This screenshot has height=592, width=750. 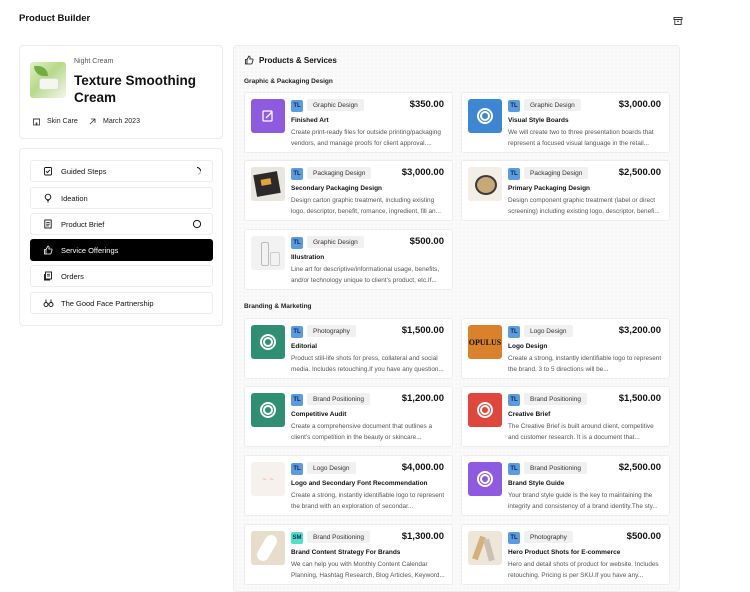 I want to click on loading-icon, so click(x=197, y=171).